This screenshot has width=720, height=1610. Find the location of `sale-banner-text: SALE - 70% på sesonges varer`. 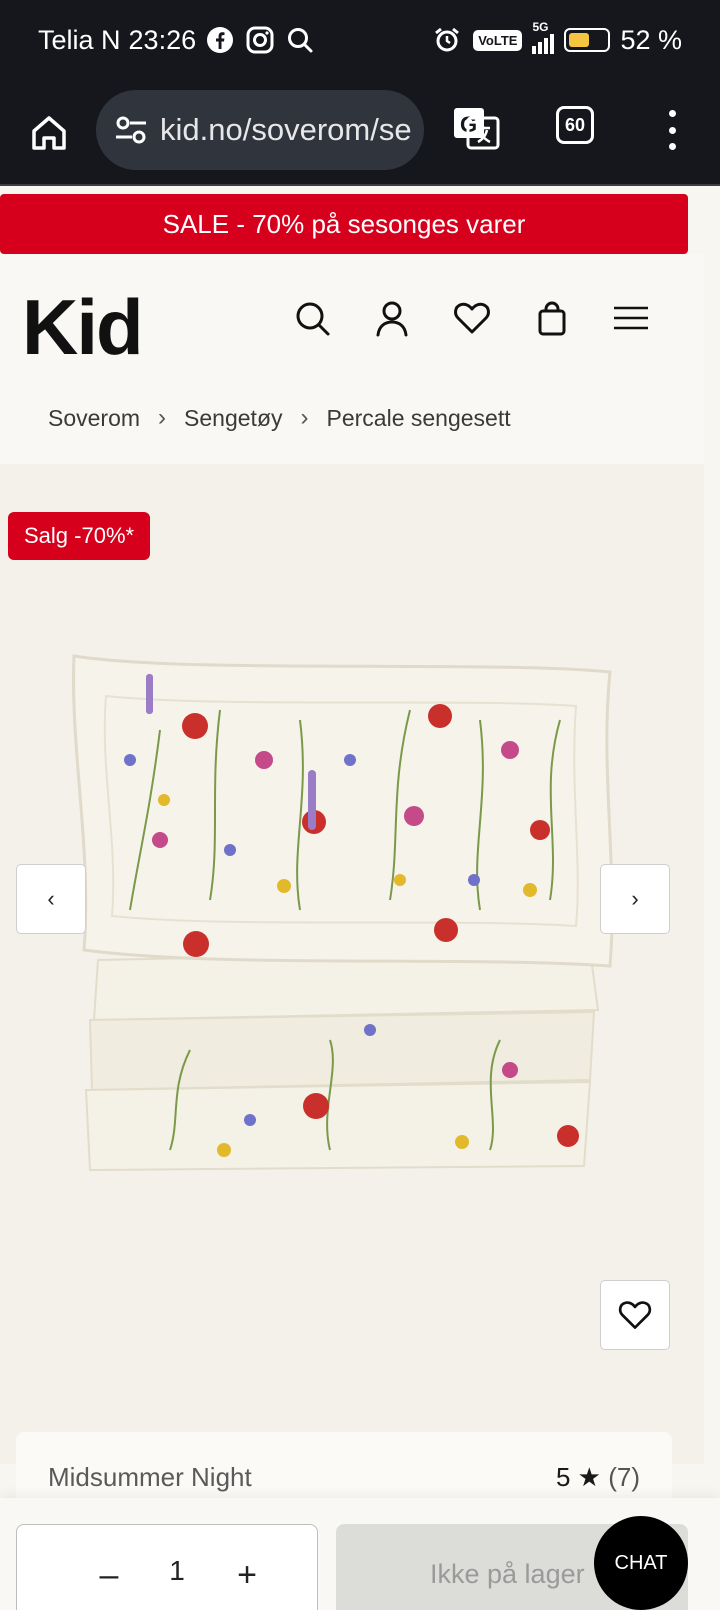

sale-banner-text: SALE - 70% på sesonges varer is located at coordinates (344, 224).